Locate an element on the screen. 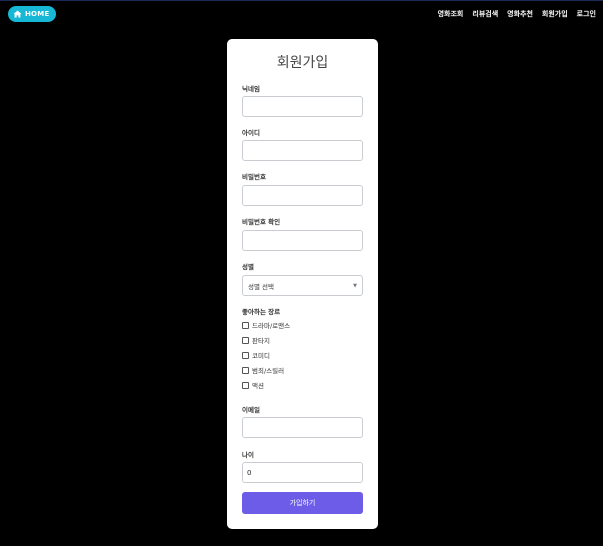 Image resolution: width=603 pixels, height=546 pixels. nav-menu: 영화조회 리뷰검색 영화추천 회원가입 로그인 is located at coordinates (517, 14).